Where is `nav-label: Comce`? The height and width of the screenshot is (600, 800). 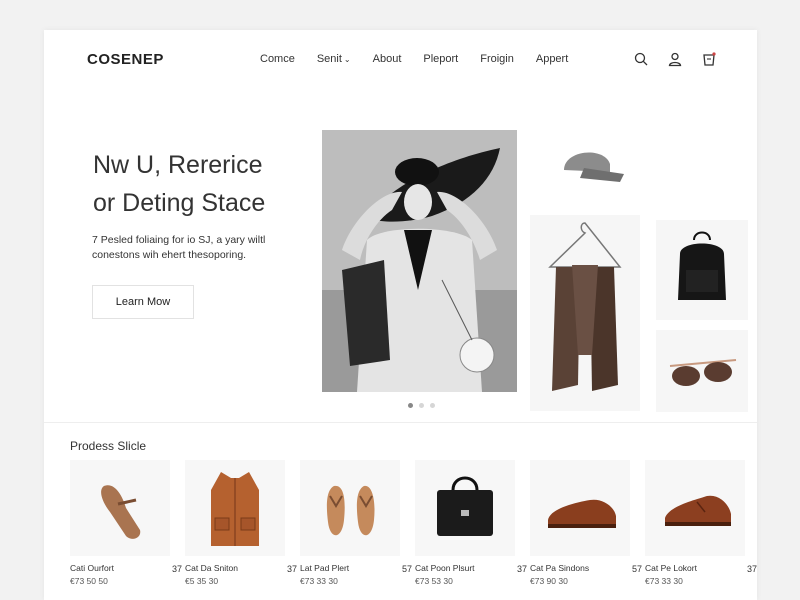 nav-label: Comce is located at coordinates (277, 59).